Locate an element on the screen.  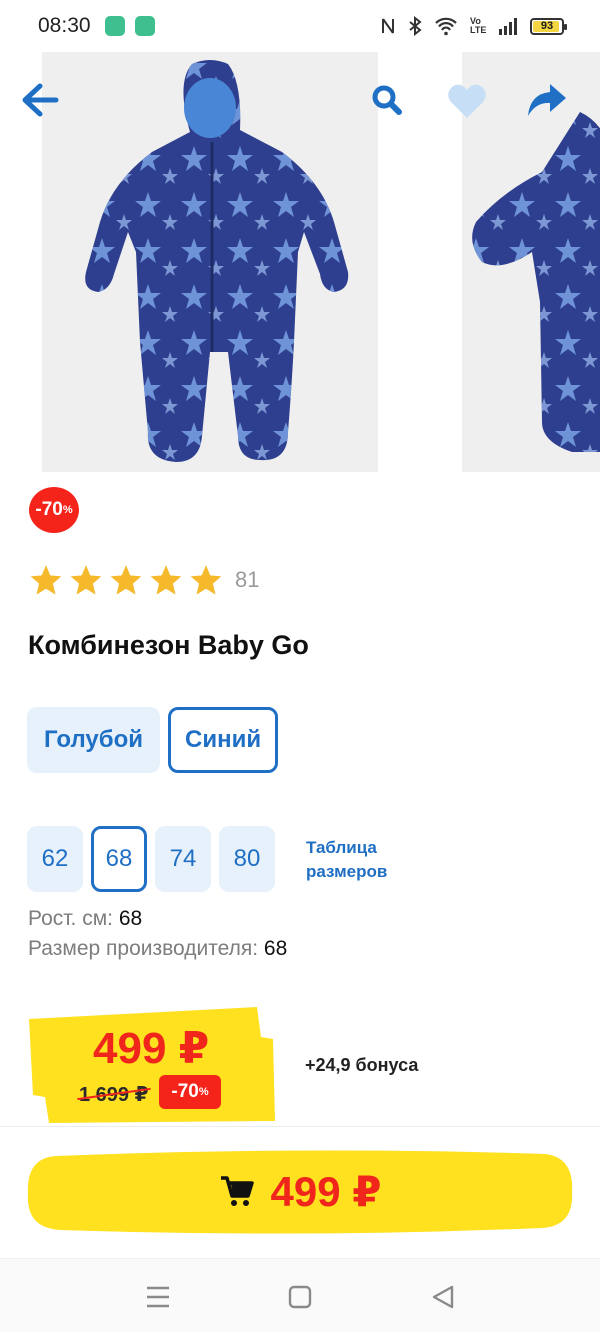
heart-icon is located at coordinates (467, 102).